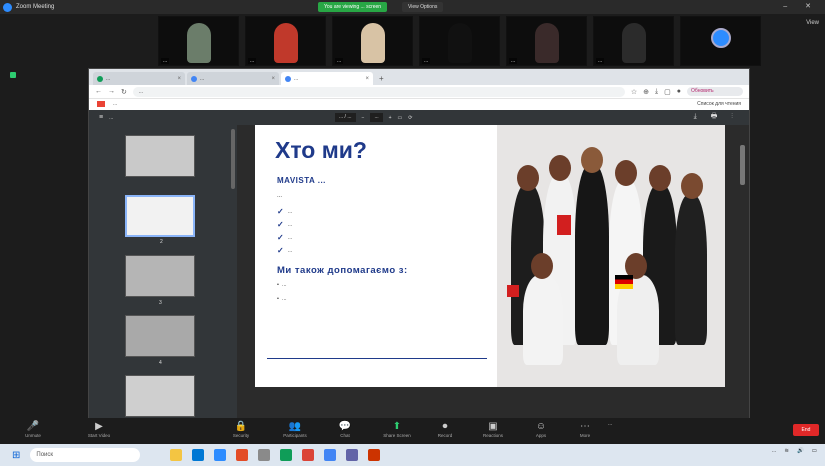 Image resolution: width=825 pixels, height=466 pixels. I want to click on record-icon: ⏺, so click(445, 426).